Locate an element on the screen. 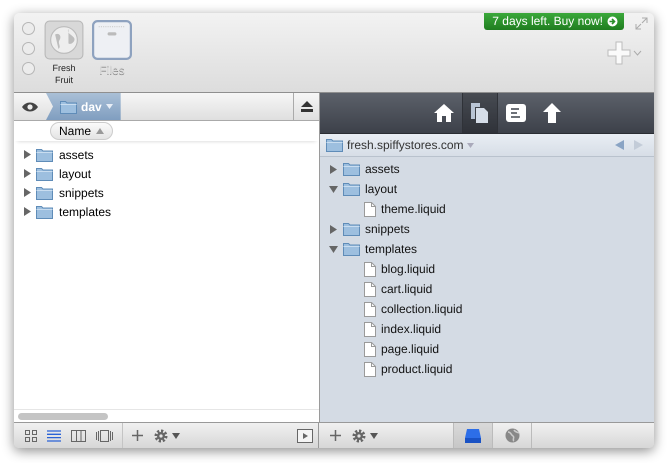 The width and height of the screenshot is (668, 463). tab is located at coordinates (480, 113).